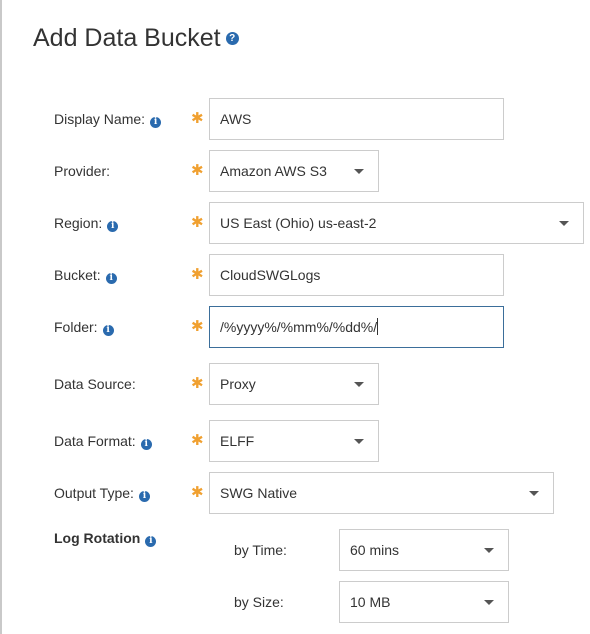 This screenshot has height=634, width=590. Describe the element at coordinates (260, 550) in the screenshot. I see `by-time-label: by Time:` at that location.